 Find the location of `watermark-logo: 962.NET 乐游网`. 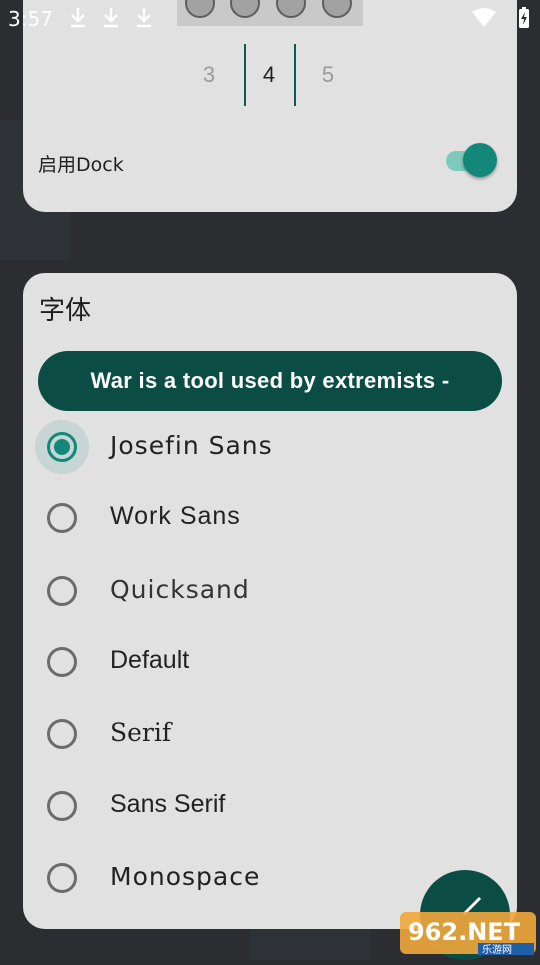

watermark-logo: 962.NET 乐游网 is located at coordinates (468, 934).